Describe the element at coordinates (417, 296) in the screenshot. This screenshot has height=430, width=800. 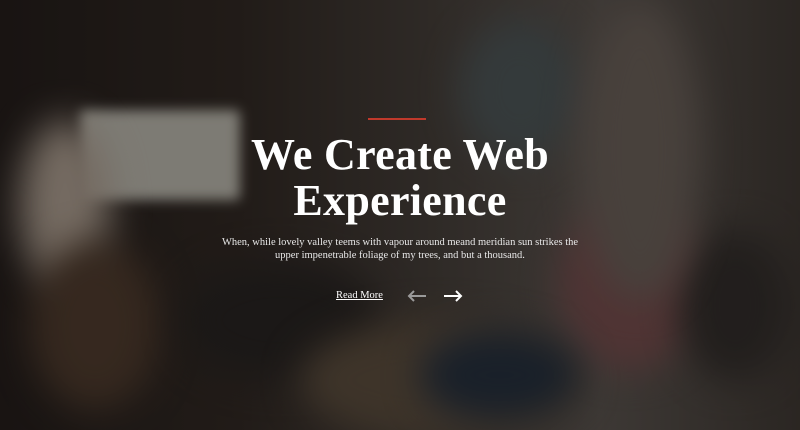
I see `arrow-left-icon` at that location.